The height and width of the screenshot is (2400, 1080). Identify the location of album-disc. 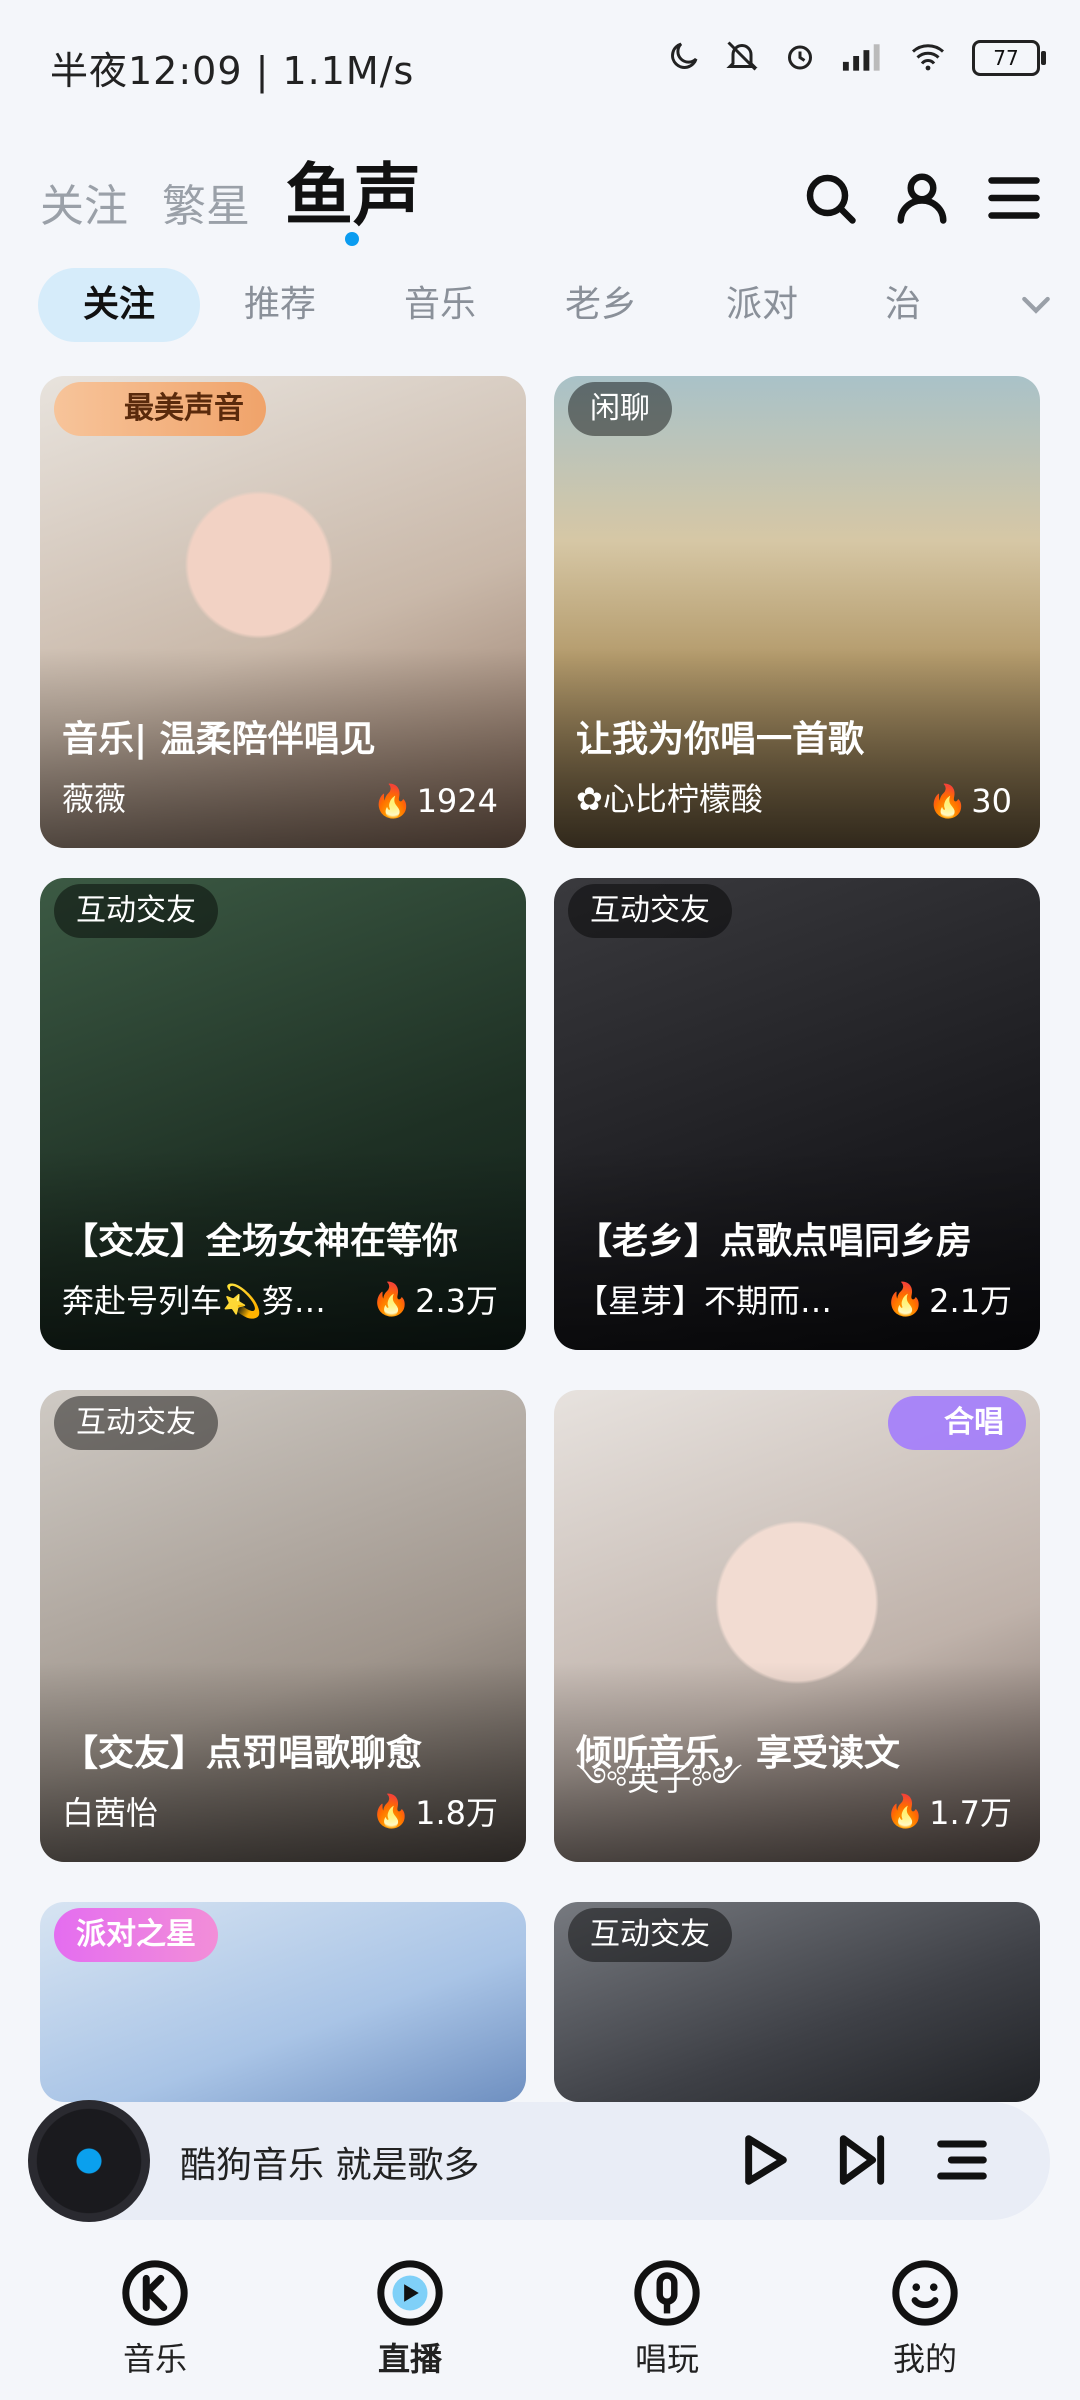
(89, 2161).